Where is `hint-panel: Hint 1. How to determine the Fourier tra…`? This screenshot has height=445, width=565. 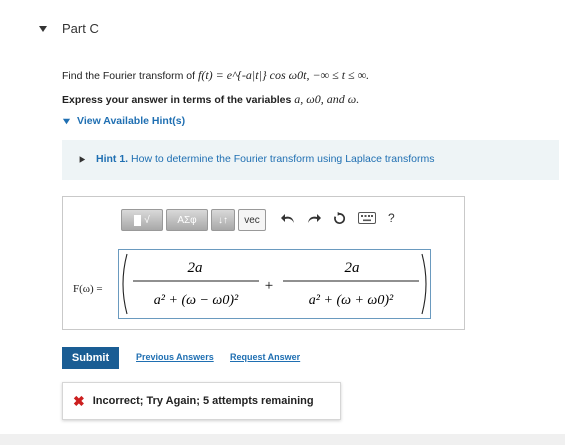
hint-panel: Hint 1. How to determine the Fourier tra… is located at coordinates (310, 160).